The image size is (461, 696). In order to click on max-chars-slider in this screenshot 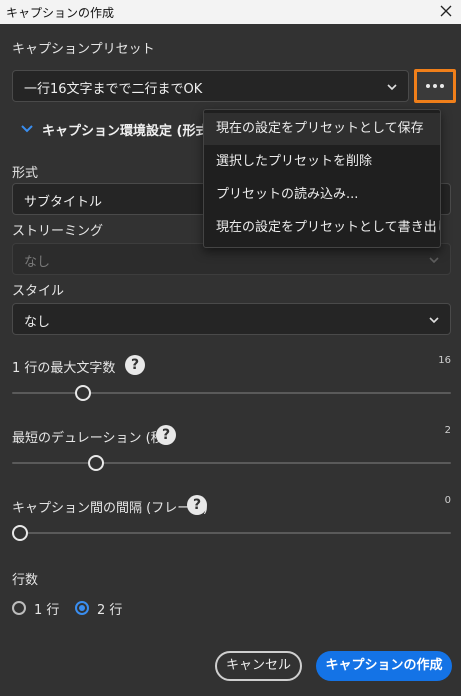, I will do `click(231, 393)`.